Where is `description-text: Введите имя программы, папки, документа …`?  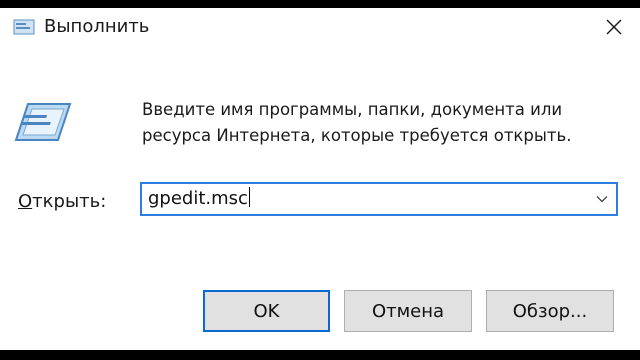 description-text: Введите имя программы, папки, документа … is located at coordinates (357, 122).